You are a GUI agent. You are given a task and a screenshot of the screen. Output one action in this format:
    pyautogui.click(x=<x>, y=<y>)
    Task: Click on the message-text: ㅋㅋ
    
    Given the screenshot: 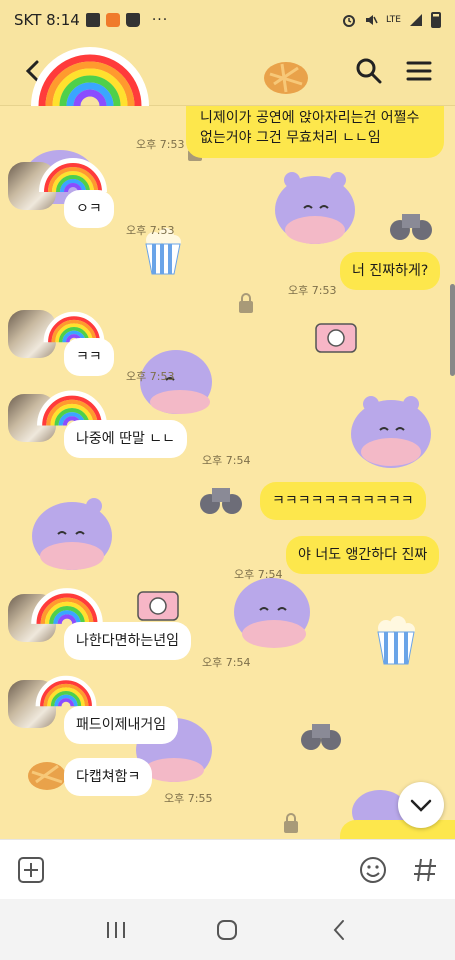 What is the action you would take?
    pyautogui.click(x=89, y=357)
    